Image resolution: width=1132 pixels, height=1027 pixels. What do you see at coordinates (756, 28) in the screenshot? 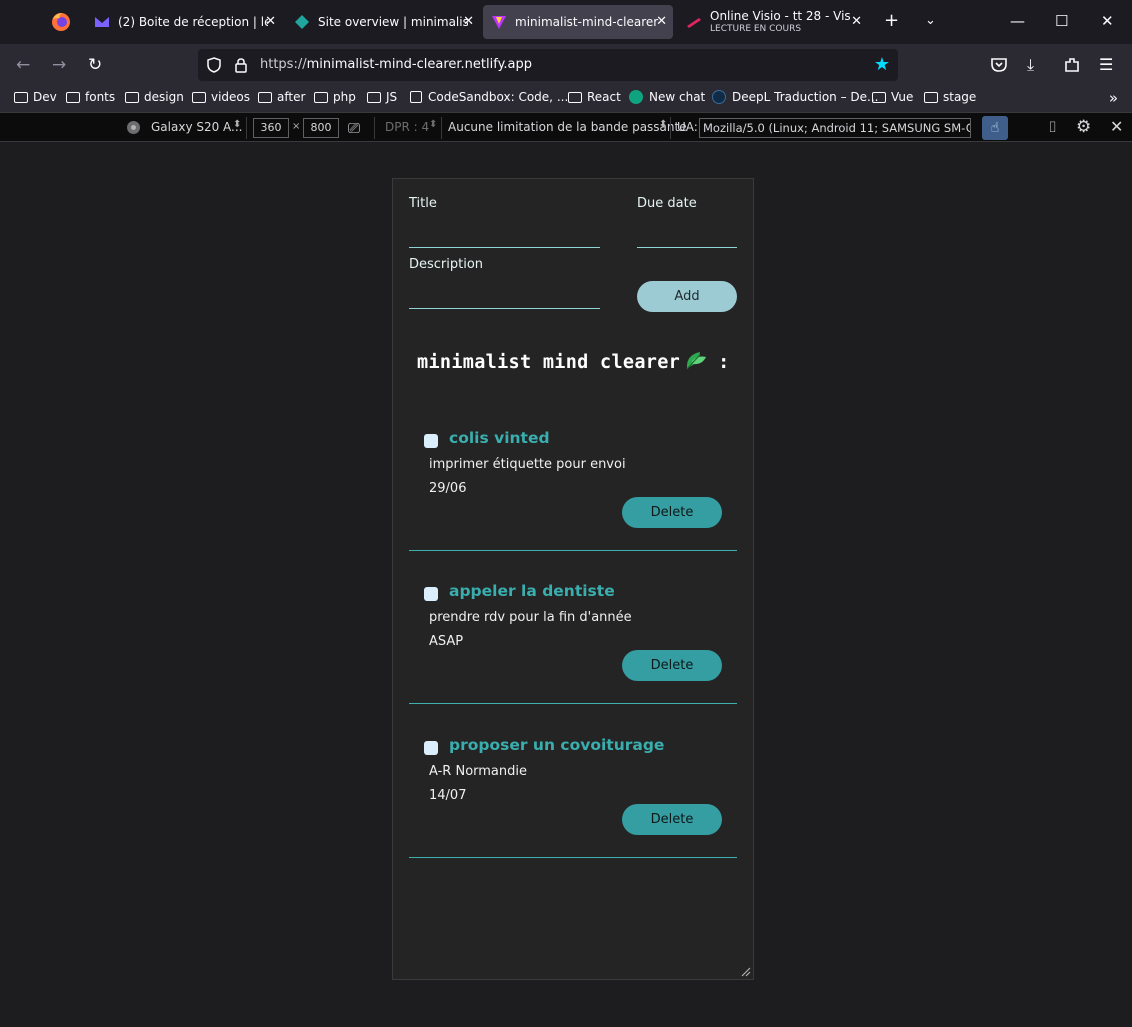
I see `tab-sublabel: LECTURE EN COURS` at bounding box center [756, 28].